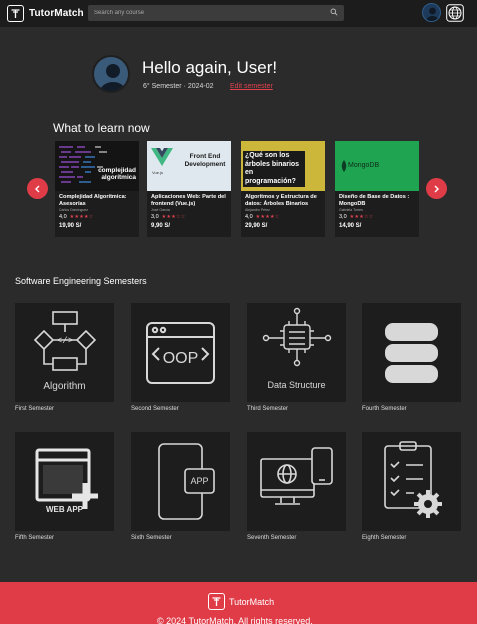 The image size is (477, 624). I want to click on course-card: MongoDB Diseño de Base de Datos, so click(377, 189).